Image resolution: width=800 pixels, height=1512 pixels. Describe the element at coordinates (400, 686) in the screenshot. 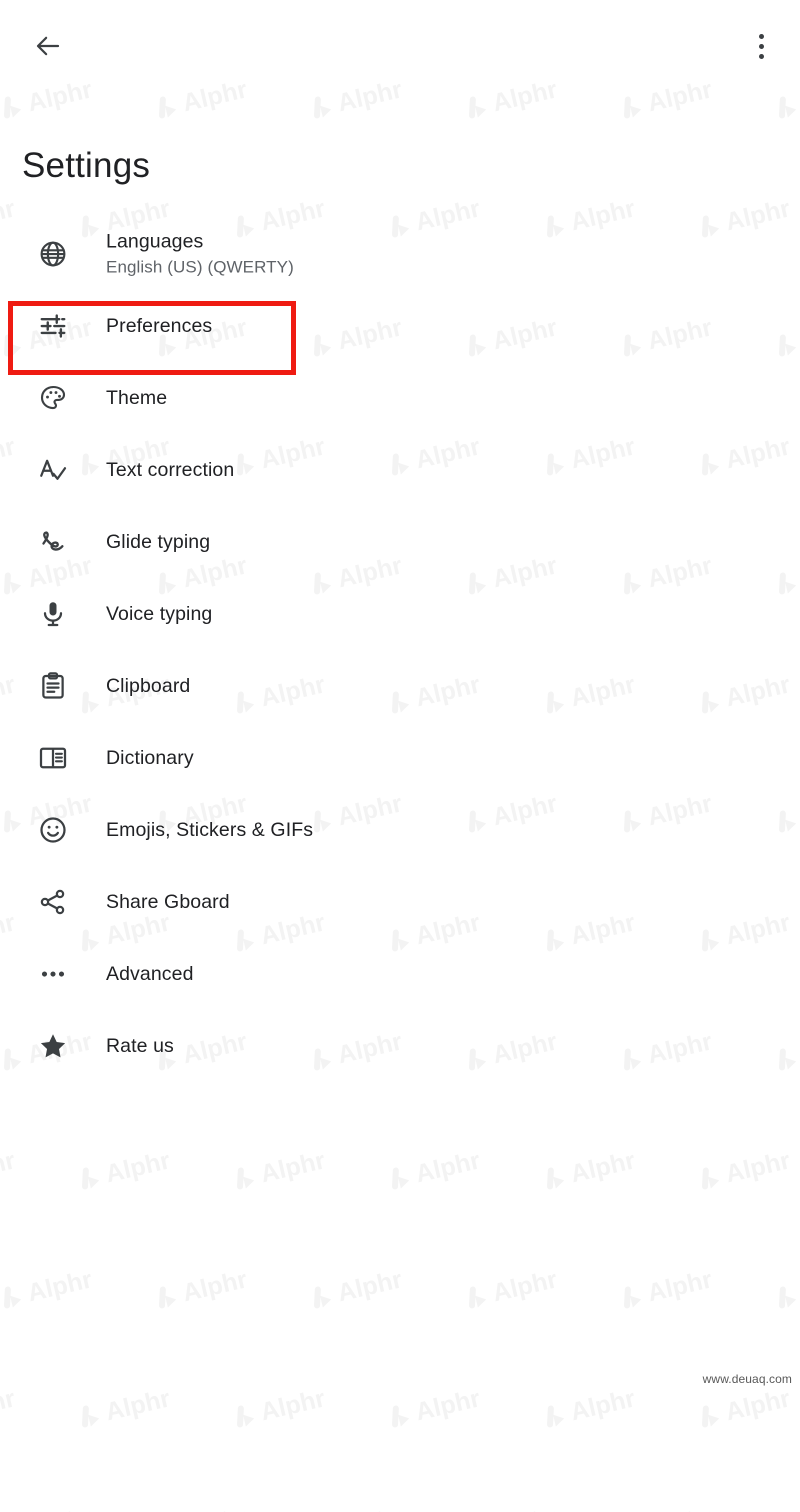

I see `settings-row-clipboard: Clipboard` at that location.